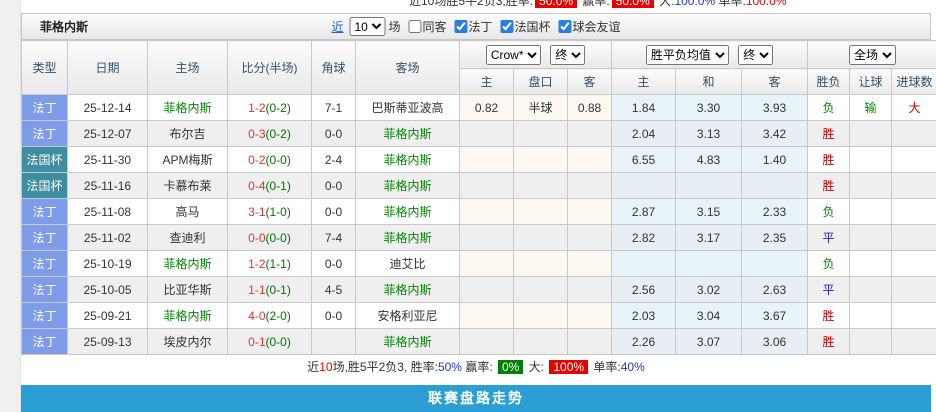 The image size is (936, 412). I want to click on cell-corner: 7-4, so click(333, 237).